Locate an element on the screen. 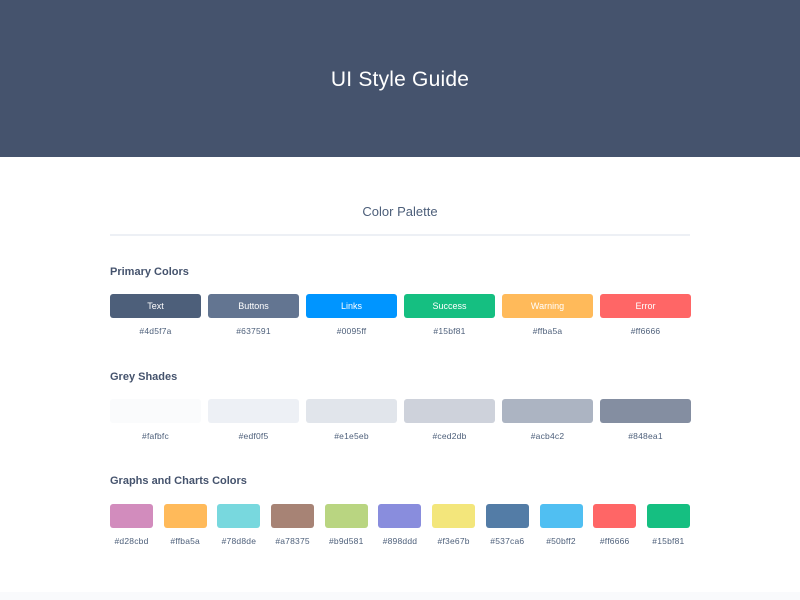  swatch-hex: #f3e67b is located at coordinates (453, 541).